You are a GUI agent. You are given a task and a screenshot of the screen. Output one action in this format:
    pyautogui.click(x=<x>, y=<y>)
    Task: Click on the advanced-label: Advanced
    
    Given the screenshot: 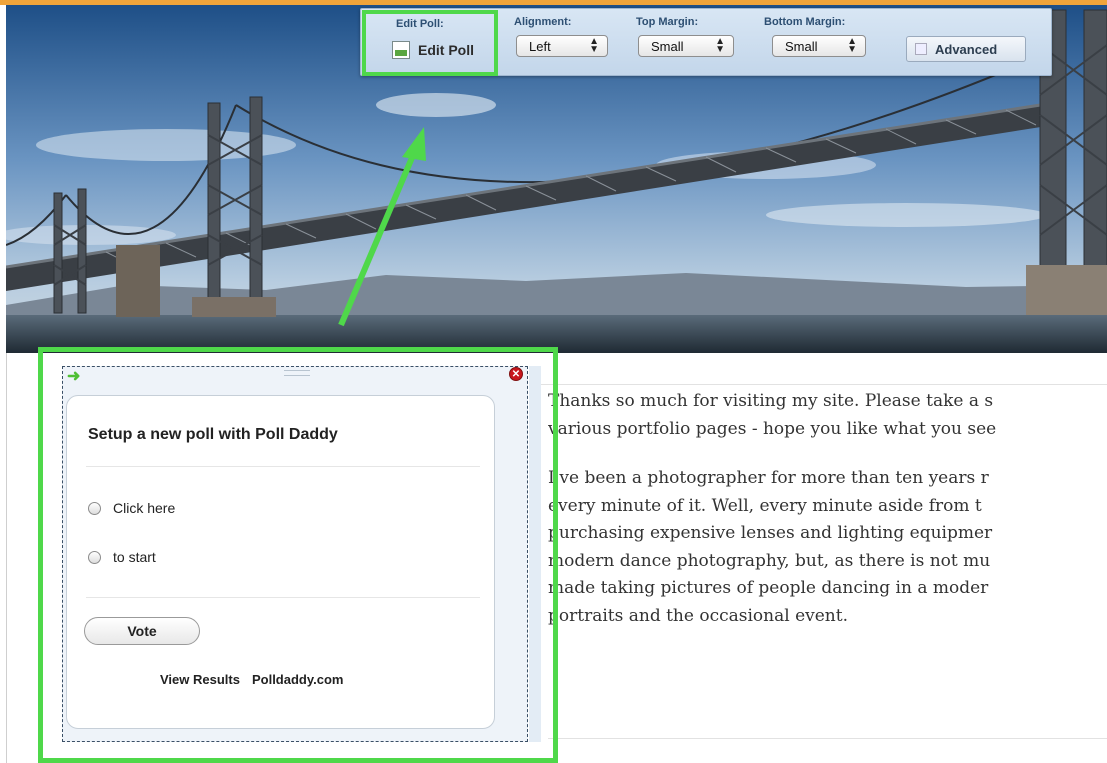 What is the action you would take?
    pyautogui.click(x=966, y=49)
    